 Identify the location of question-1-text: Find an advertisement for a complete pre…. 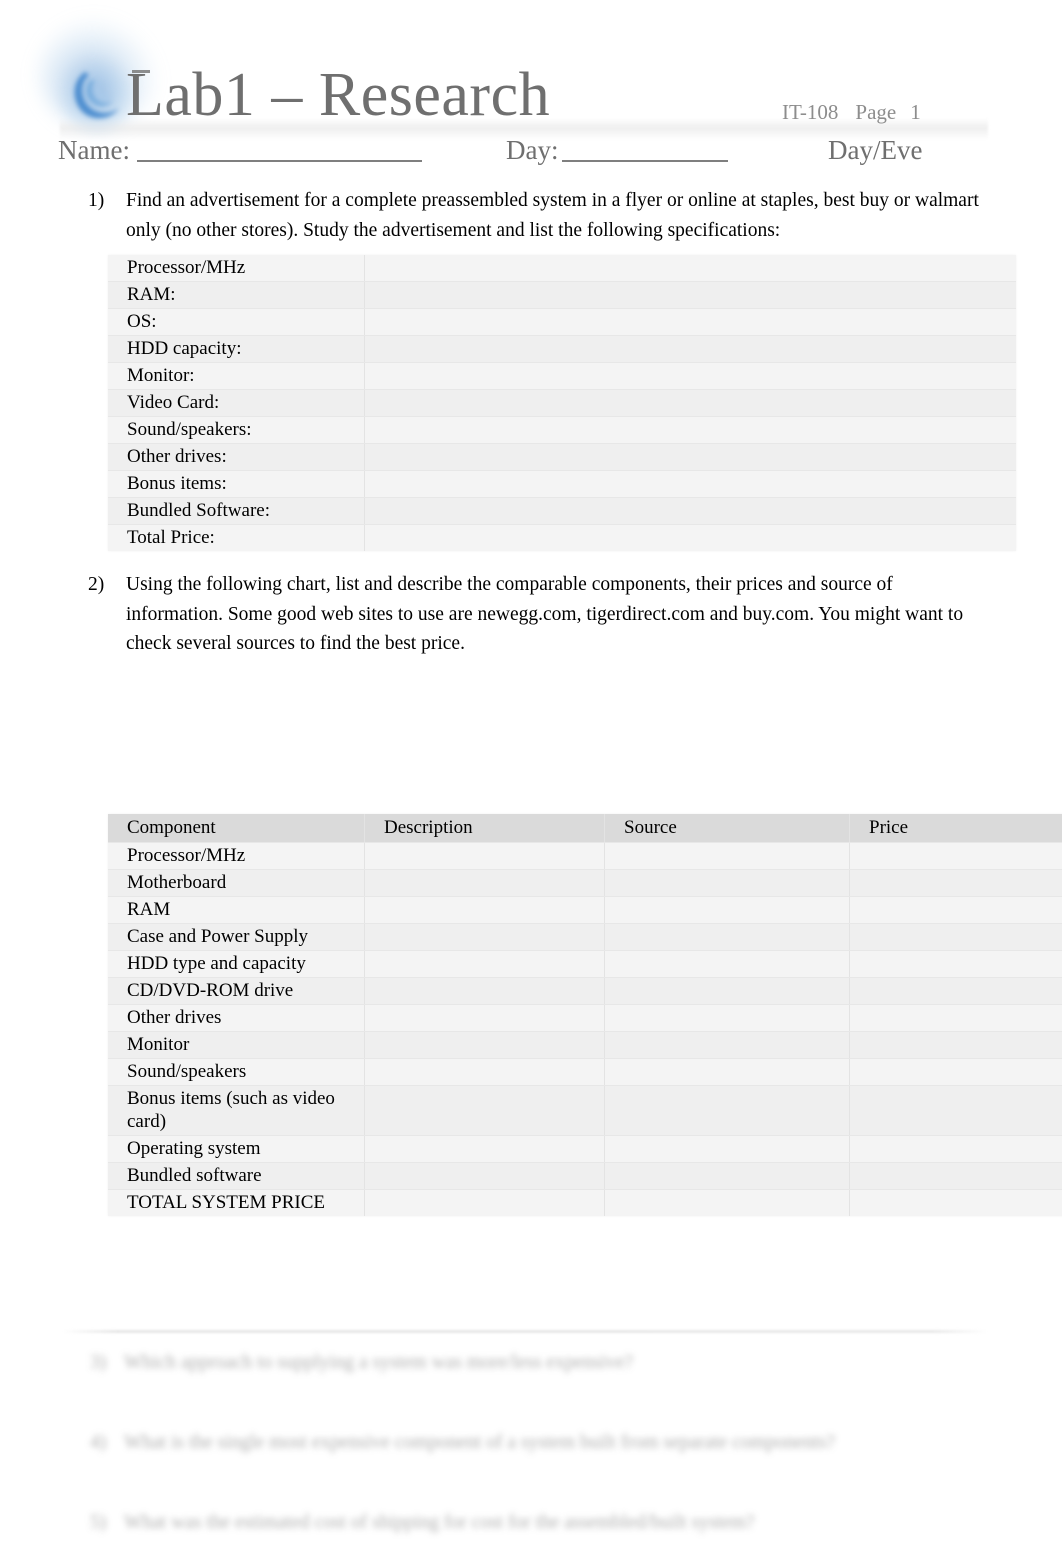
(552, 215).